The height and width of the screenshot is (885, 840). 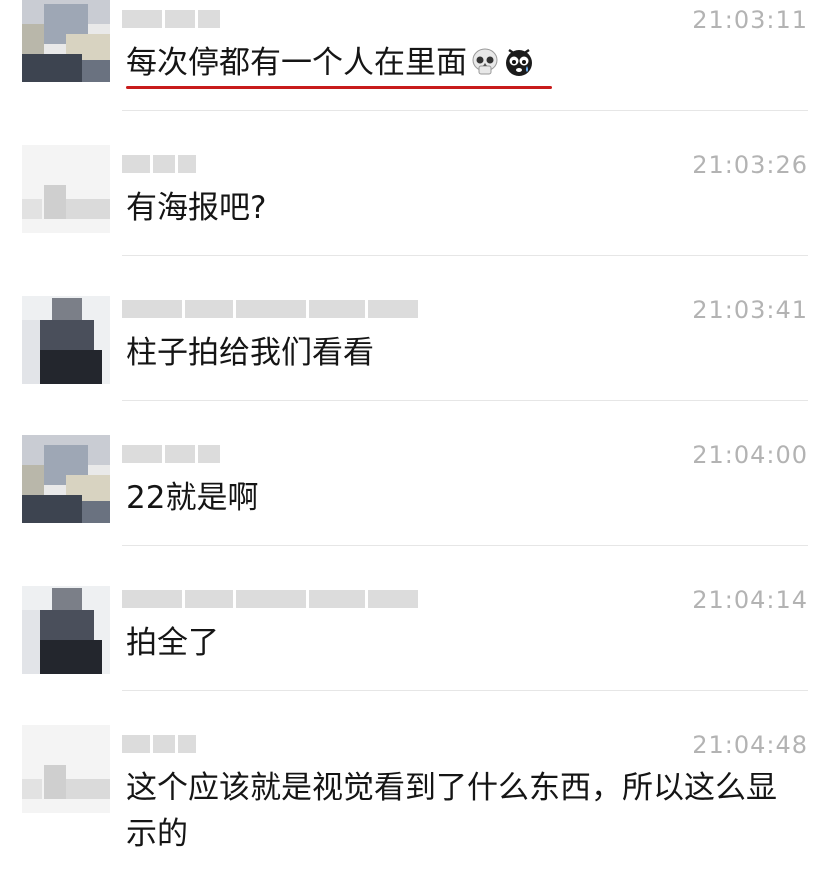 I want to click on message-timestamp: 21:03:11, so click(x=750, y=20).